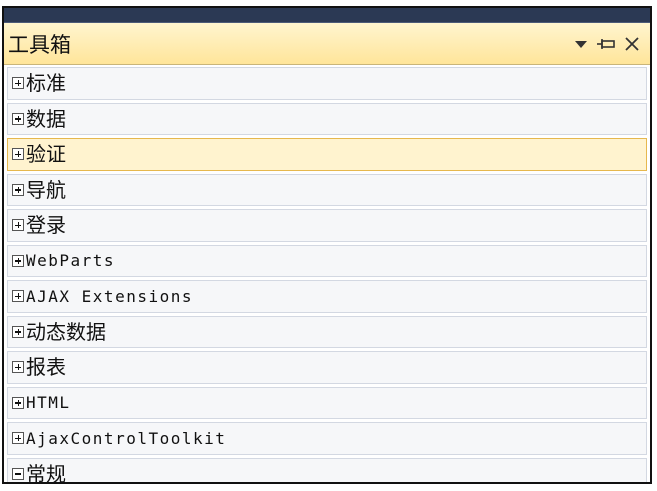 This screenshot has width=657, height=491. I want to click on toolbox-title: 工具箱, so click(39, 44).